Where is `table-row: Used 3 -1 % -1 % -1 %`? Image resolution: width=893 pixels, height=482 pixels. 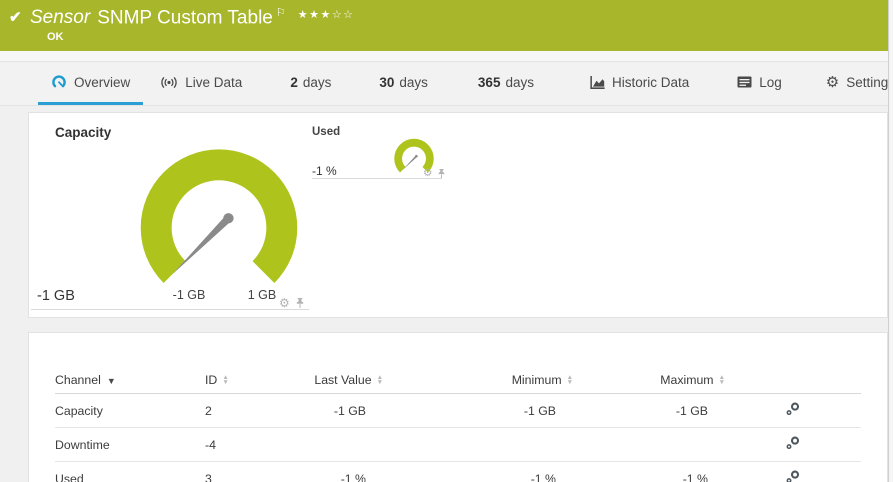 table-row: Used 3 -1 % -1 % -1 % is located at coordinates (458, 471).